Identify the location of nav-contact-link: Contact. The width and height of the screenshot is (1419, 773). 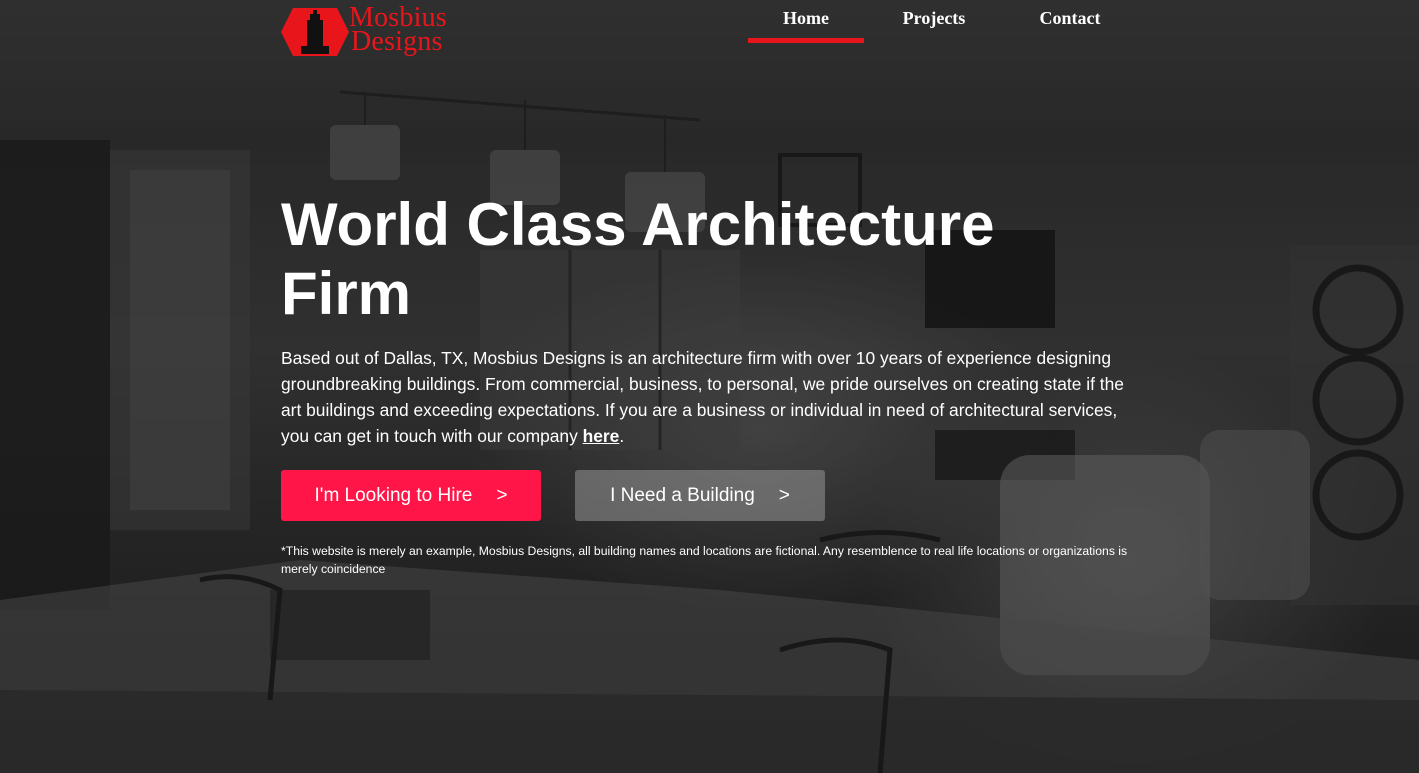
(1070, 18).